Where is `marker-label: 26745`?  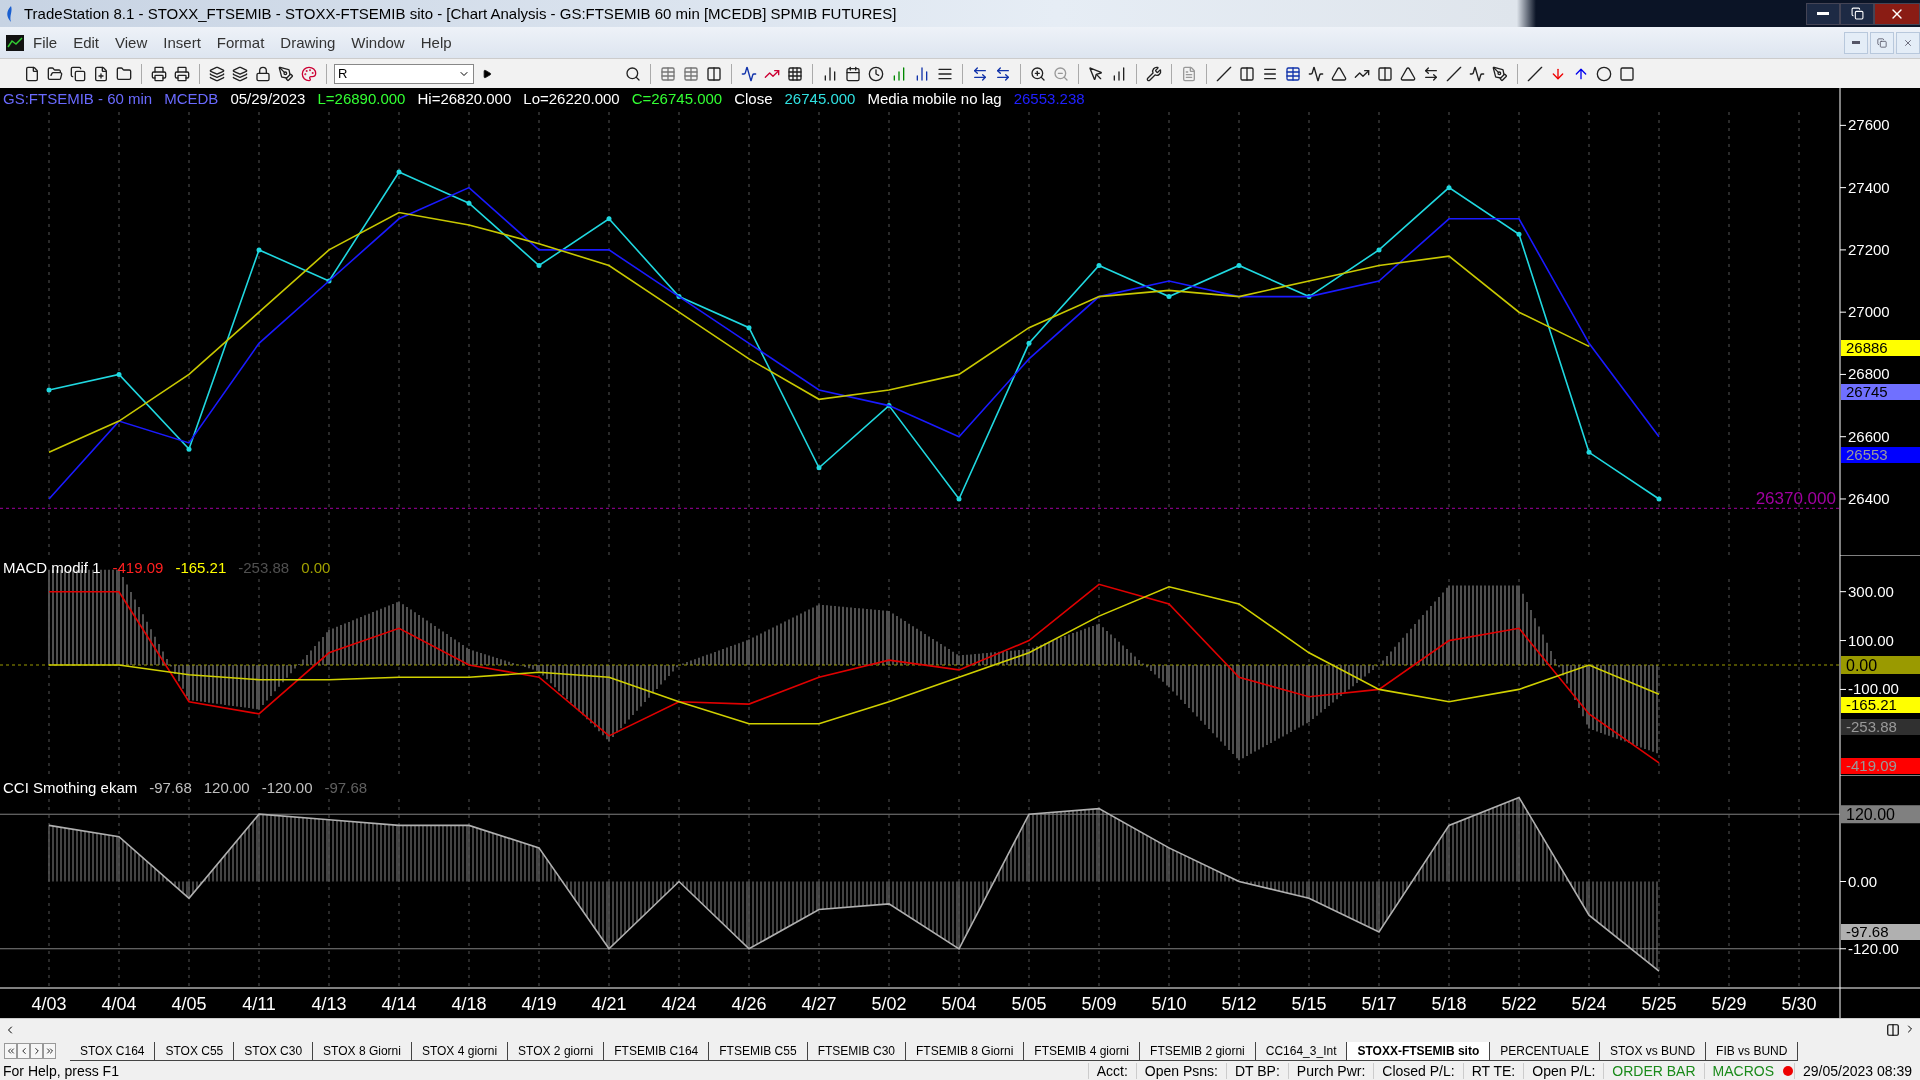 marker-label: 26745 is located at coordinates (1867, 391).